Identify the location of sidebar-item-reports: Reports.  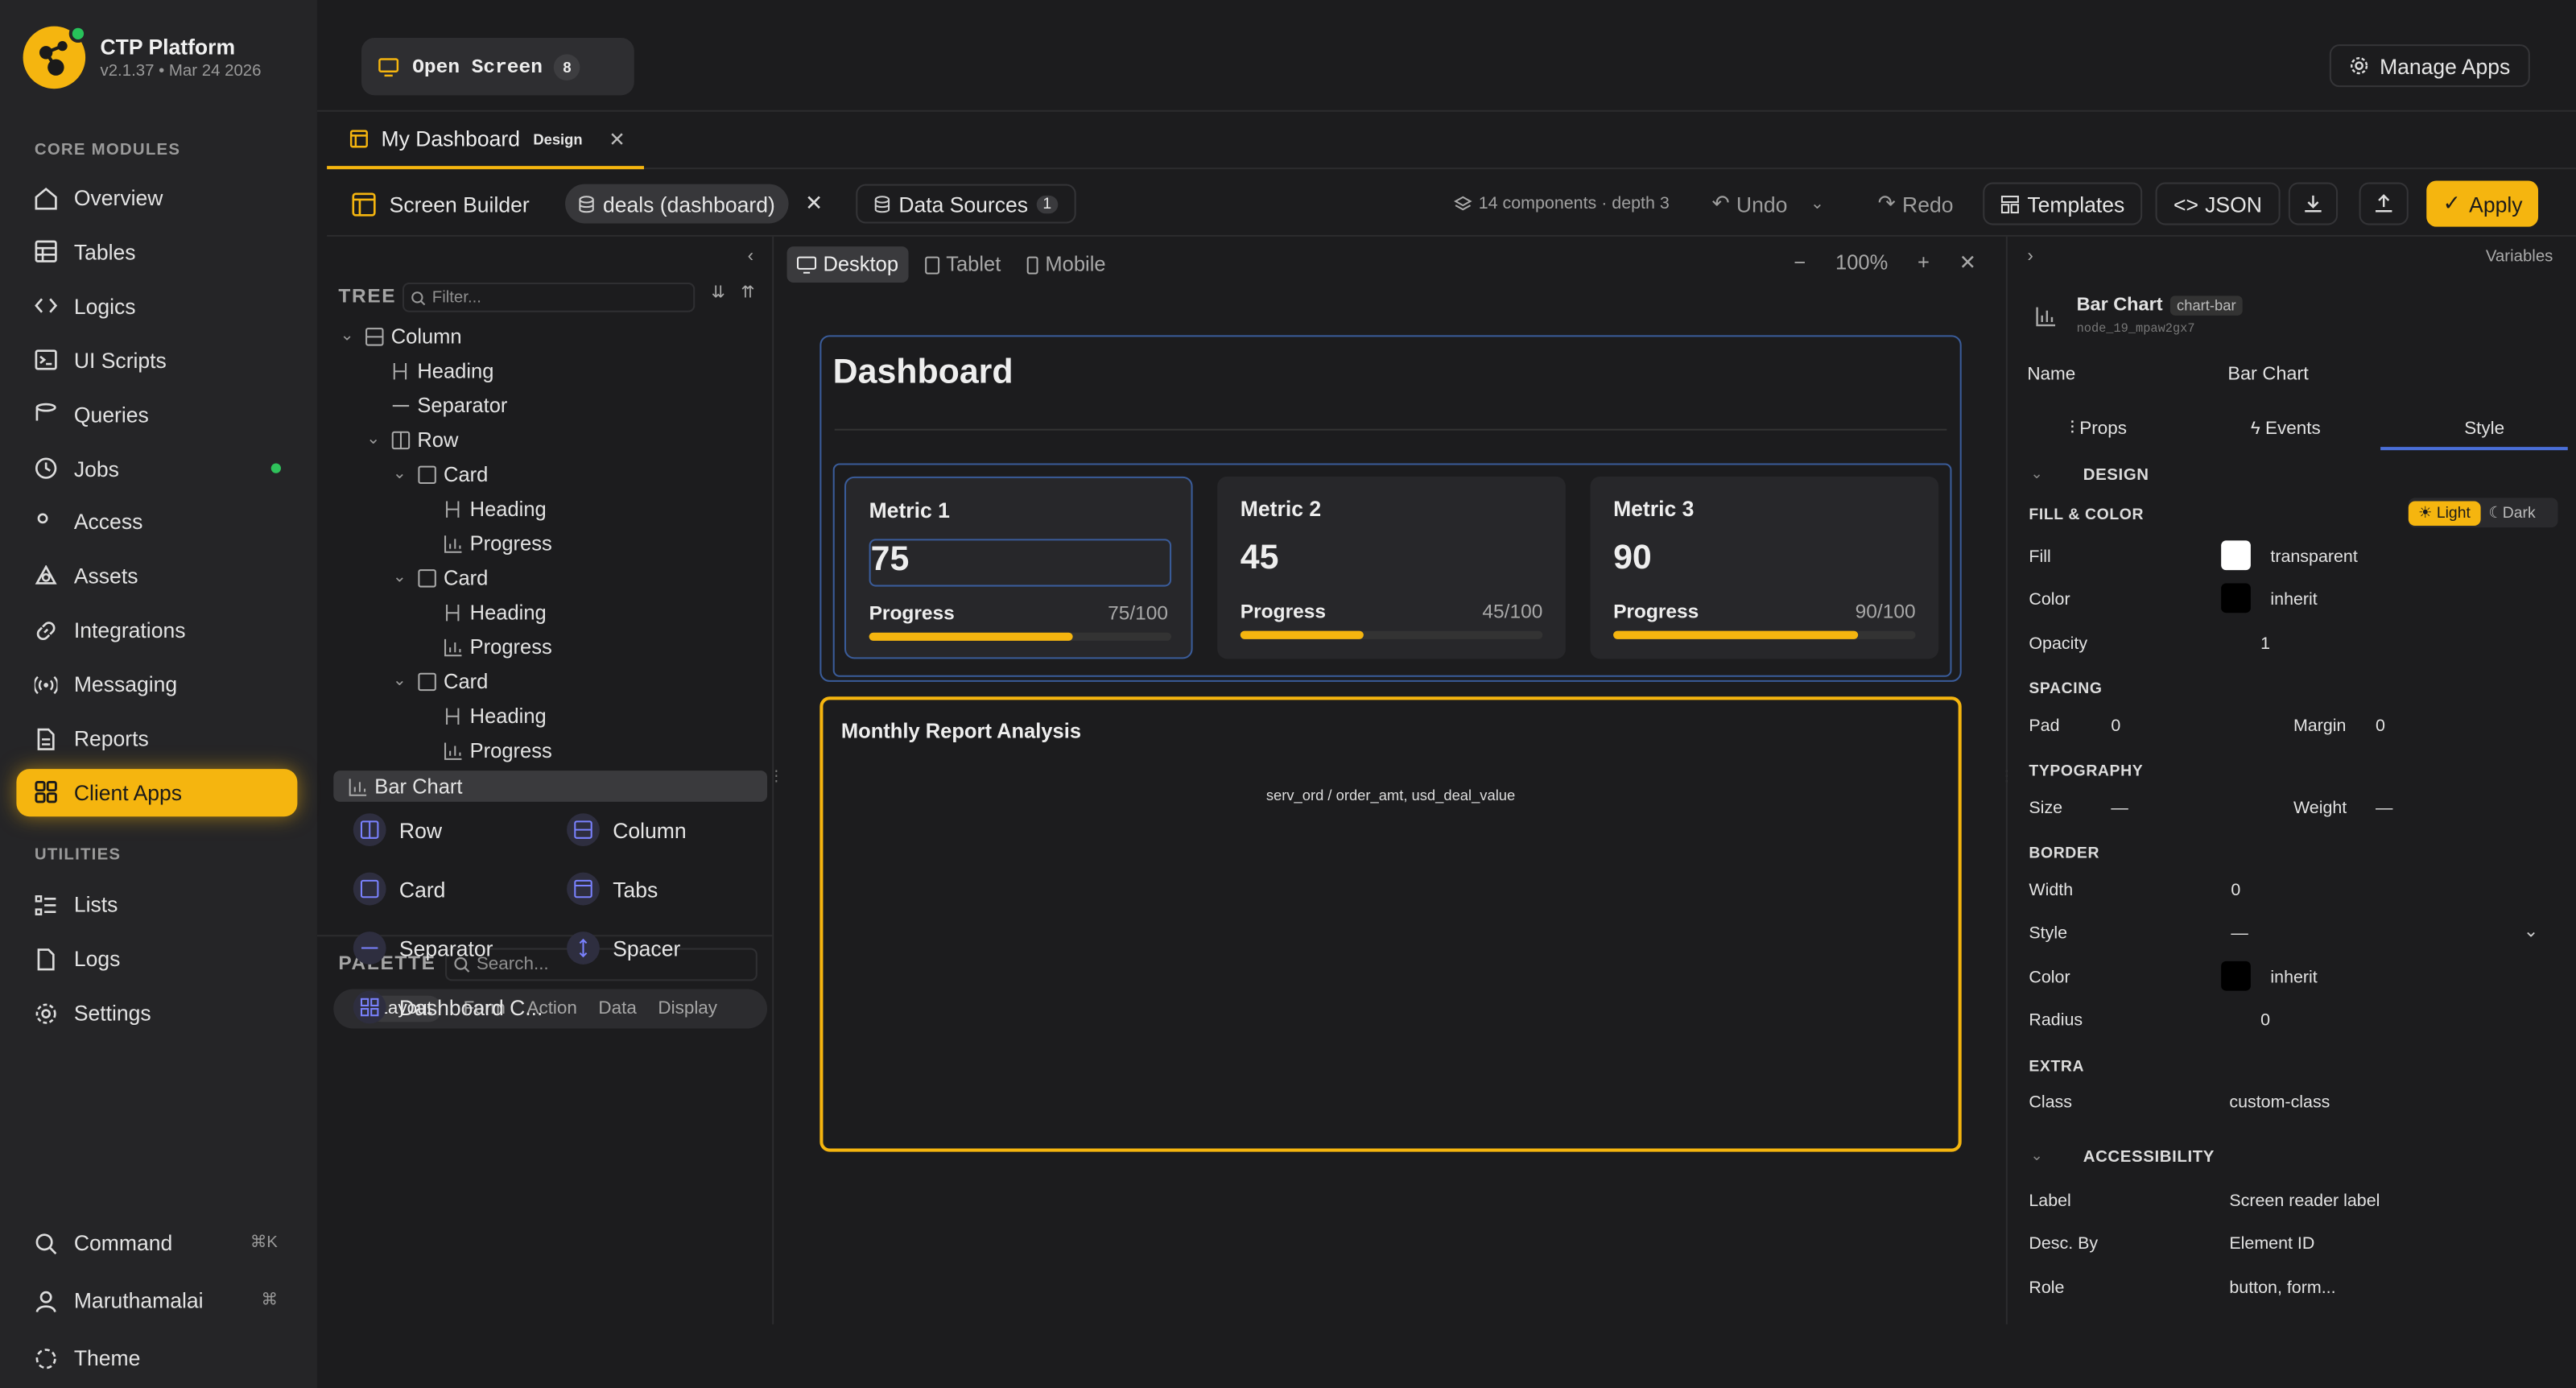
(156, 738).